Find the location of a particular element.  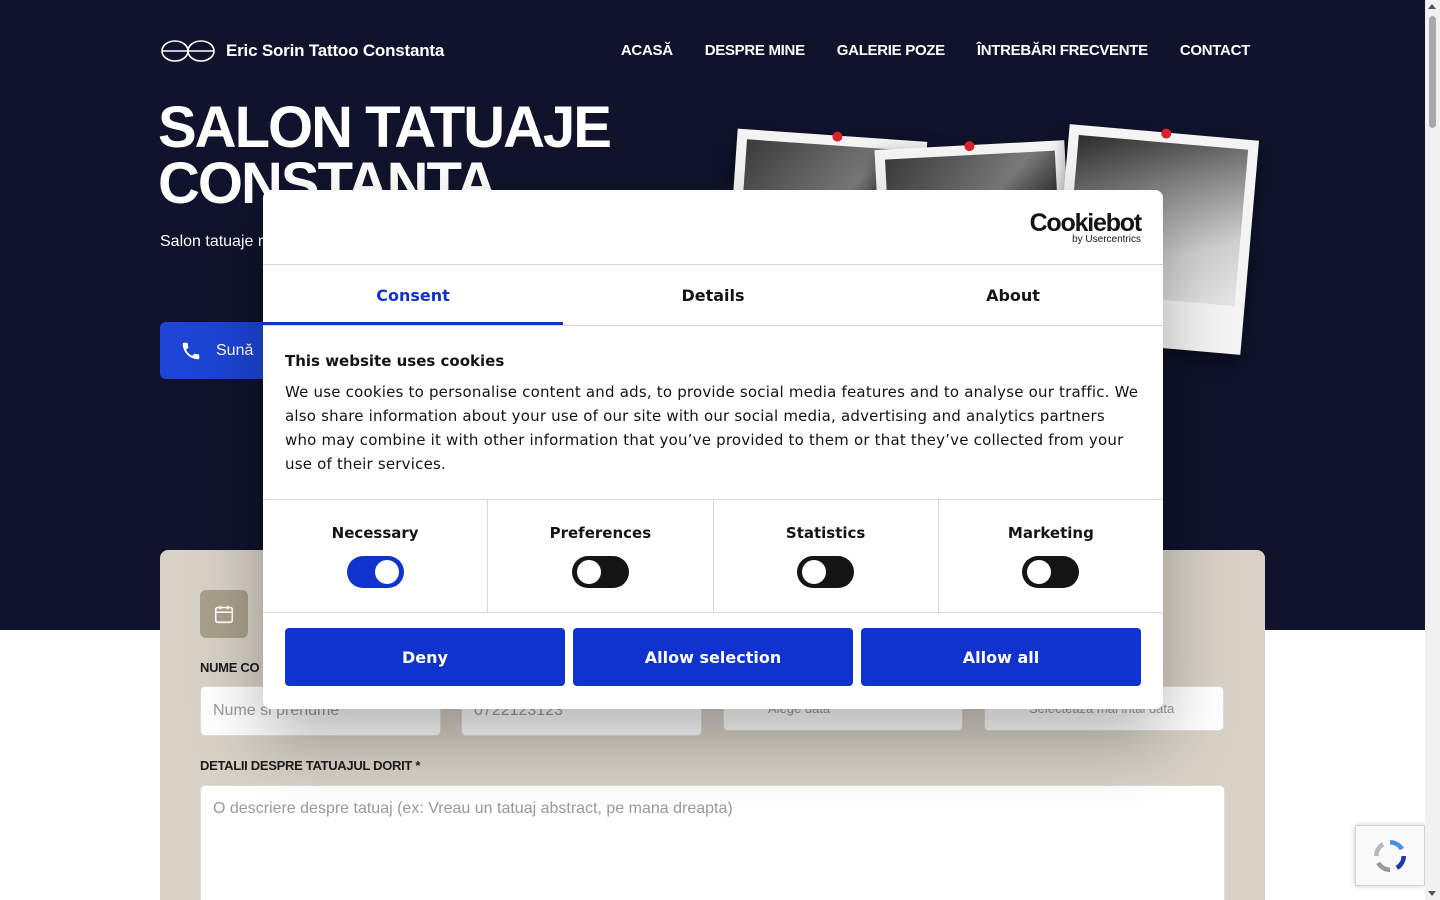

consent-heading: This website uses cookies is located at coordinates (395, 361).